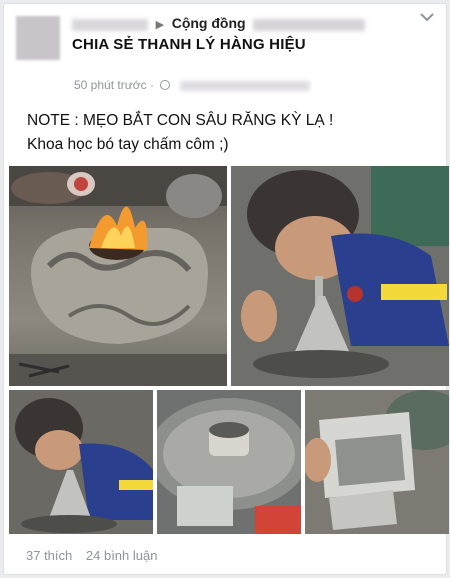 The width and height of the screenshot is (450, 578). Describe the element at coordinates (165, 85) in the screenshot. I see `globe-icon` at that location.